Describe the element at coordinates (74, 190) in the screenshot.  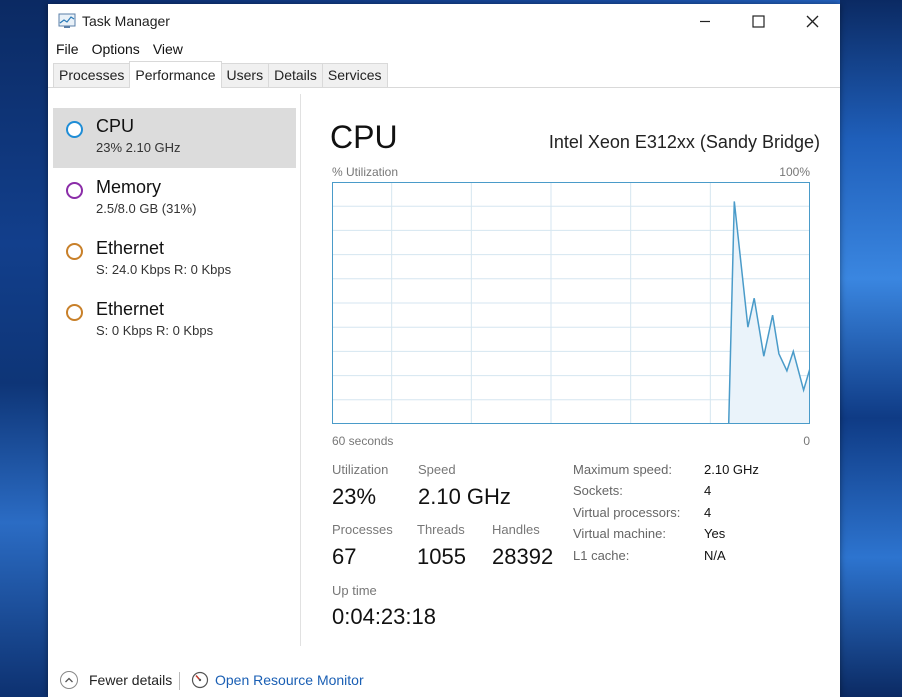
I see `memory-indicator-icon` at that location.